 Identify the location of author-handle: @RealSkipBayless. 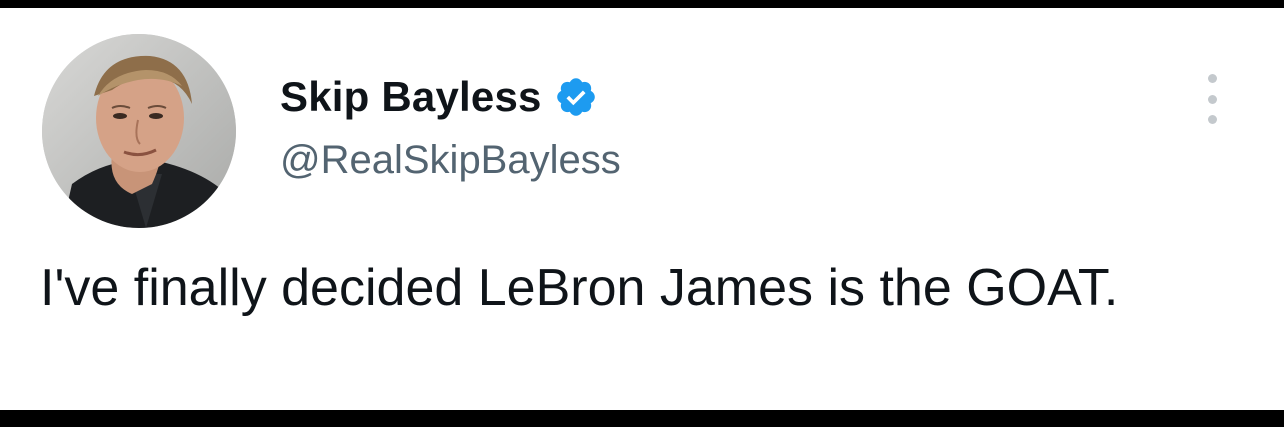
(450, 160).